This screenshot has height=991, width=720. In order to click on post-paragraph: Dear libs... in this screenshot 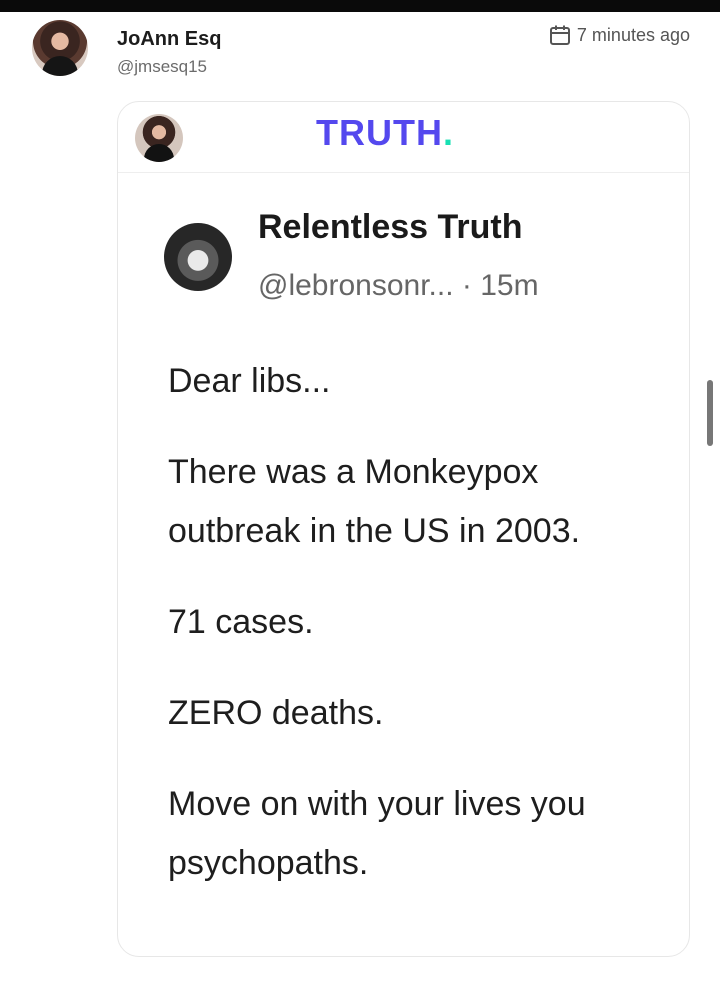, I will do `click(249, 381)`.